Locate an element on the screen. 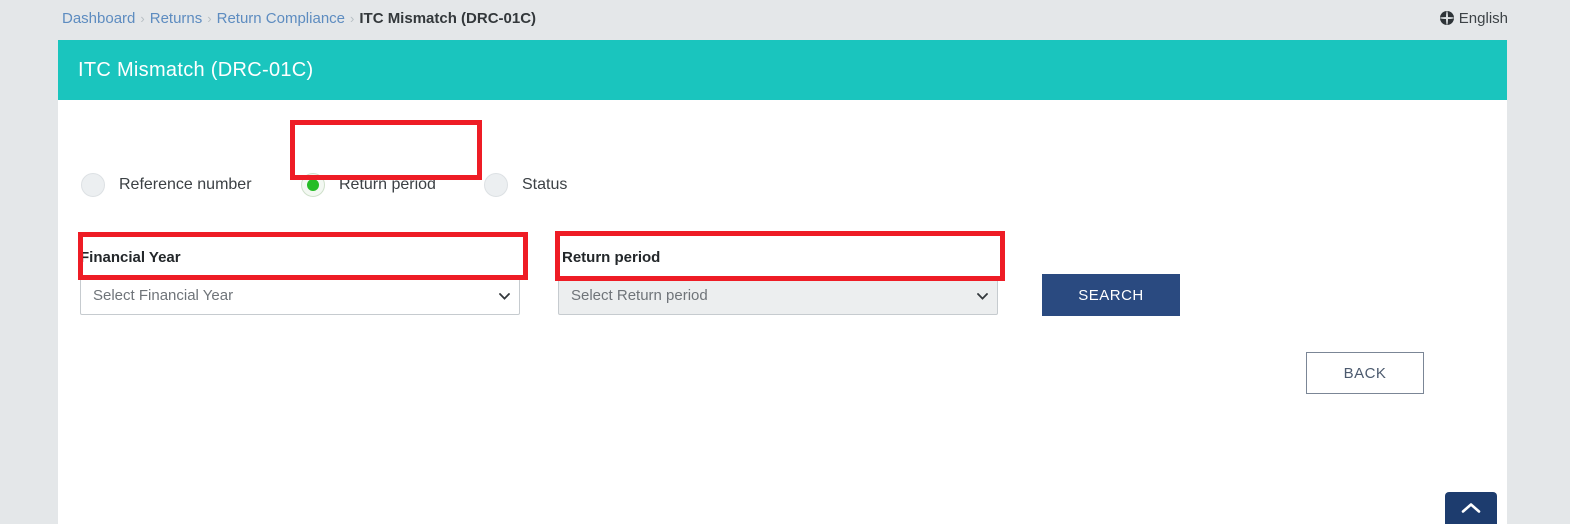  card-header: ITC Mismatch (DRC-01C) is located at coordinates (782, 70).